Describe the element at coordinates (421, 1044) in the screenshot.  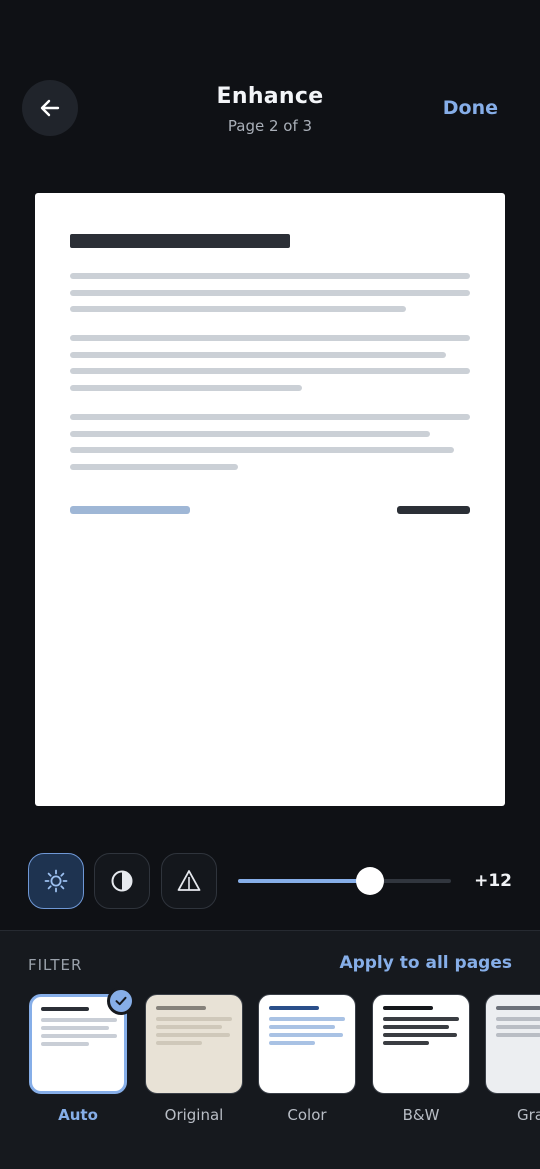
I see `filter-option-bw` at that location.